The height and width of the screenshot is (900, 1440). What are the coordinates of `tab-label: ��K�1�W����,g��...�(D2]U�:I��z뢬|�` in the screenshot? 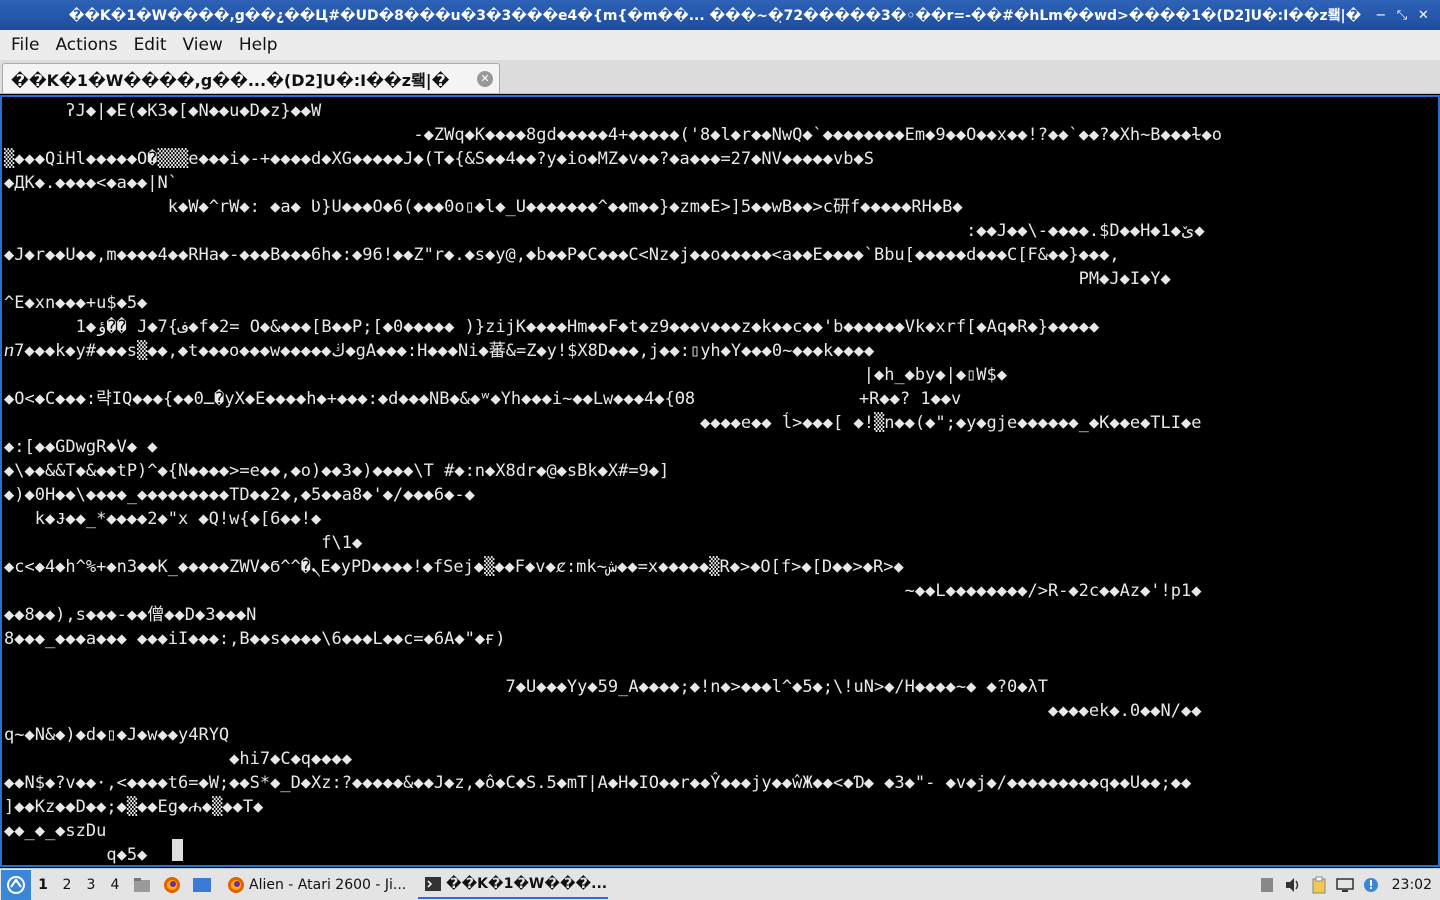 It's located at (230, 80).